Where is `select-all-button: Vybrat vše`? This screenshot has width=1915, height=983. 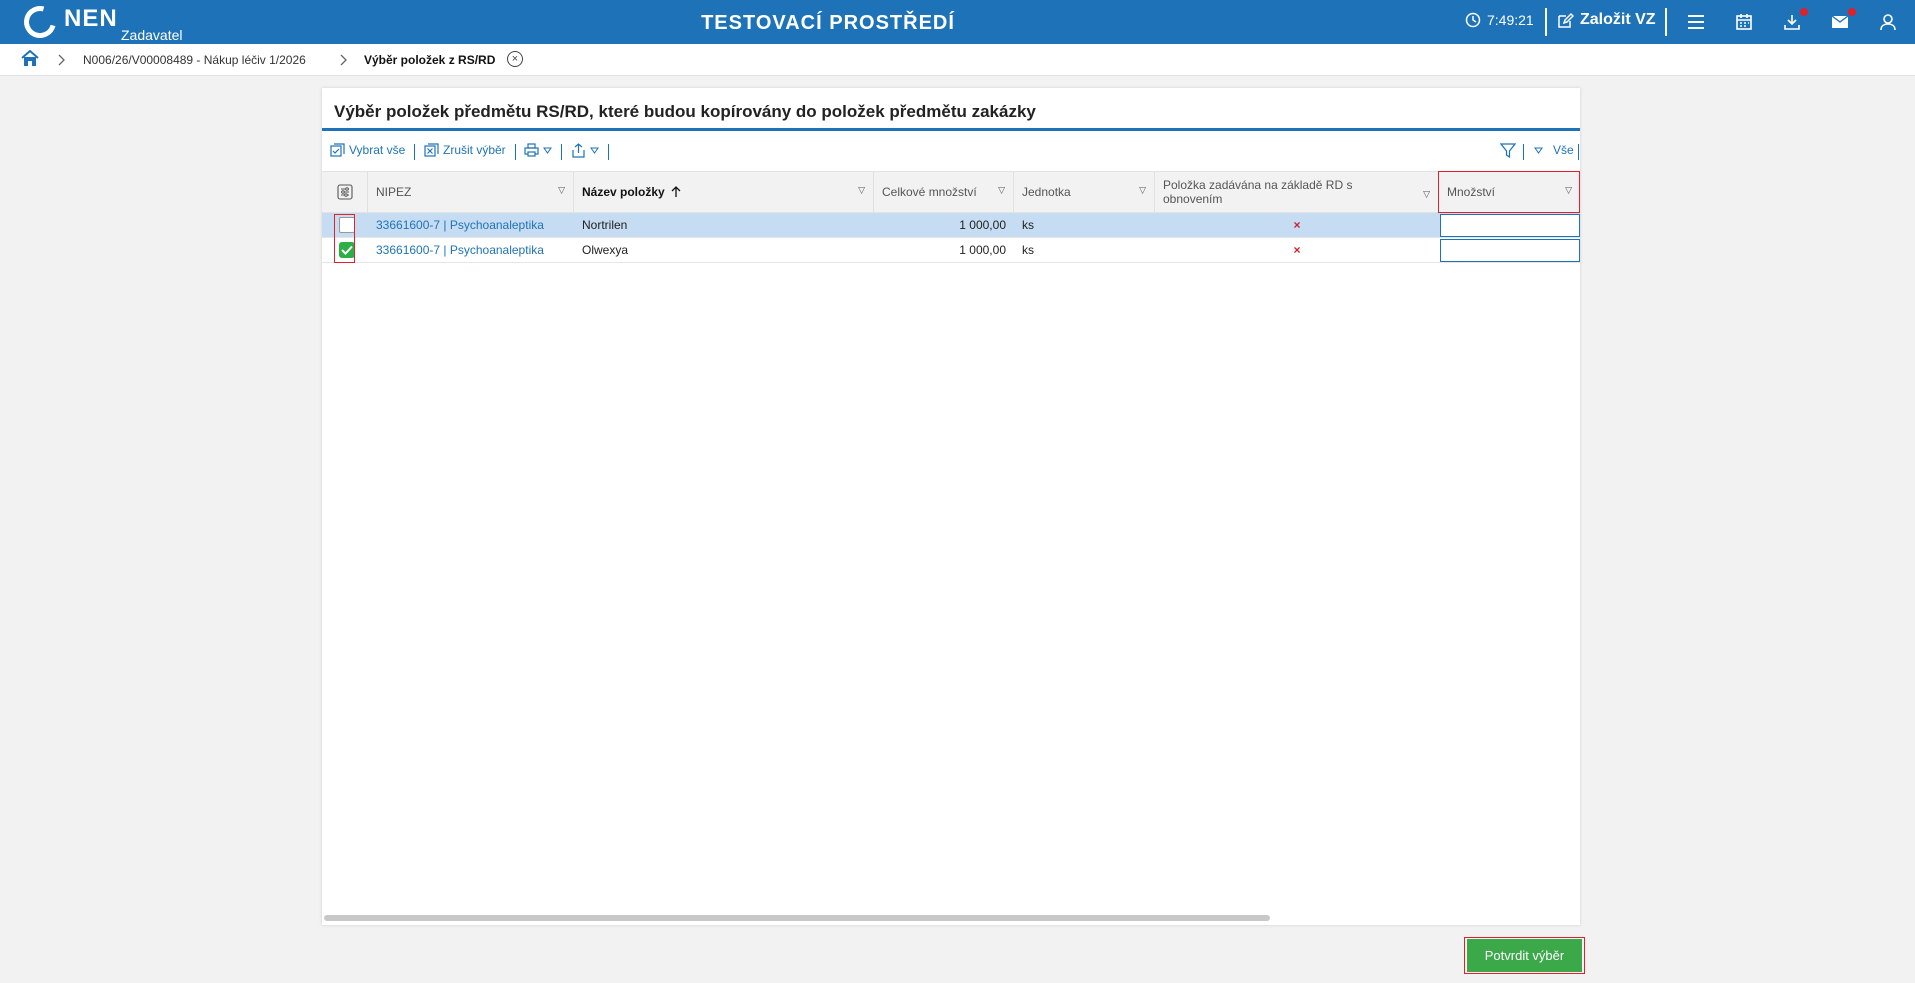 select-all-button: Vybrat vše is located at coordinates (367, 150).